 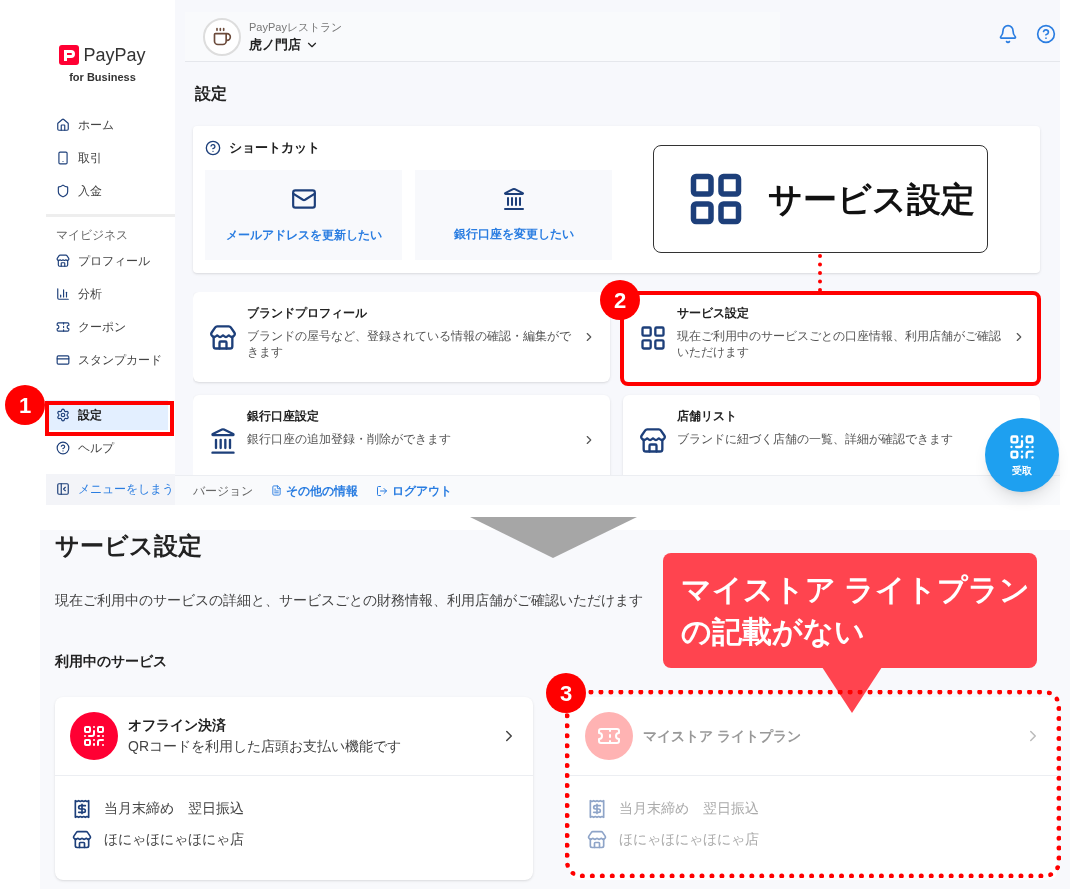 What do you see at coordinates (128, 546) in the screenshot?
I see `service-page-title: サービス設定` at bounding box center [128, 546].